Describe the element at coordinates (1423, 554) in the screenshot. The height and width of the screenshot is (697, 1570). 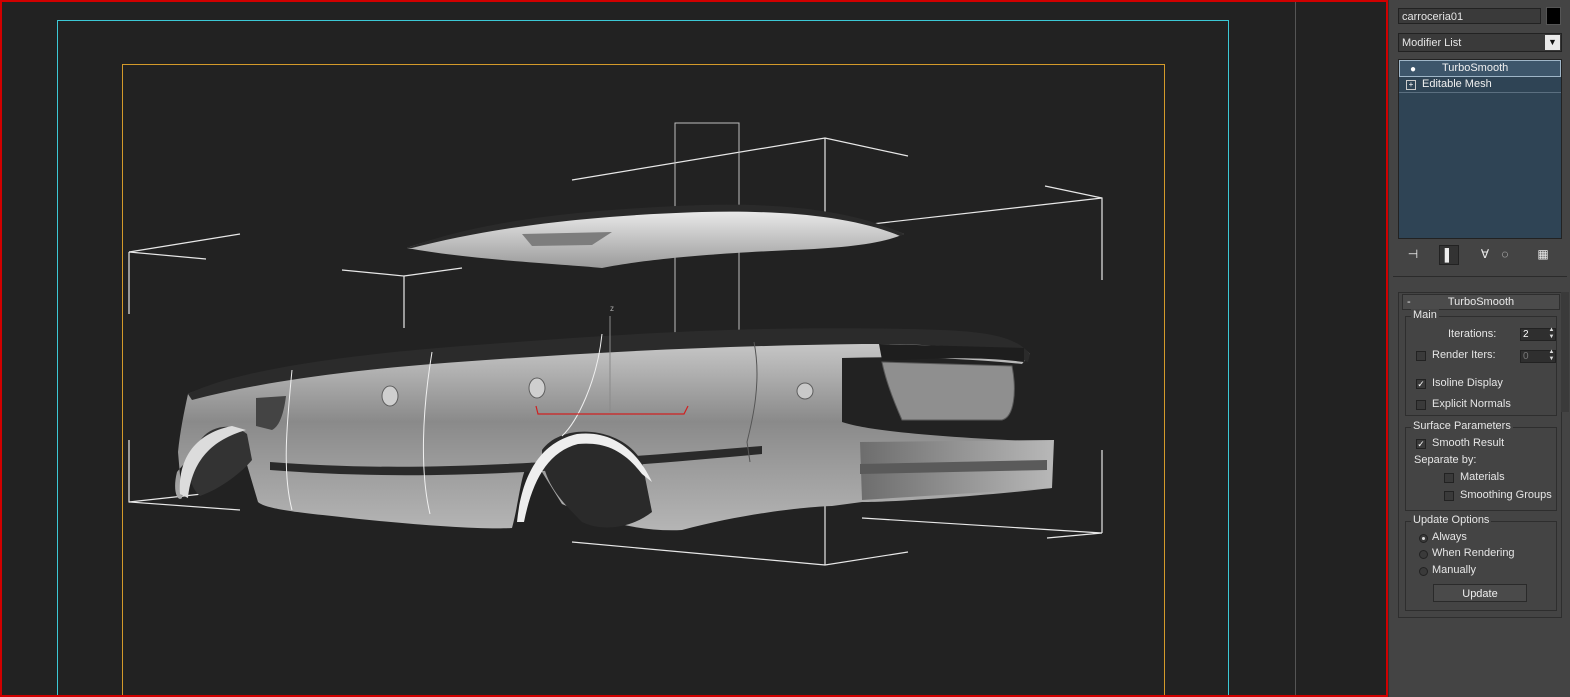
I see `when-rendering-radio` at that location.